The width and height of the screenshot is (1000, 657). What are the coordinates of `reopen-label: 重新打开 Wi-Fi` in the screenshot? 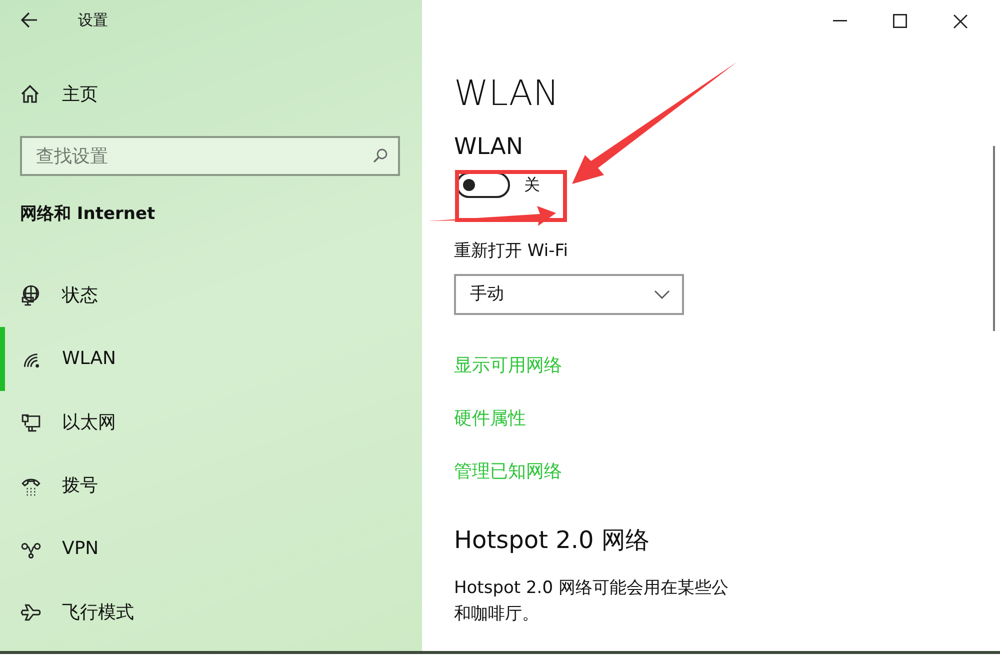 It's located at (511, 251).